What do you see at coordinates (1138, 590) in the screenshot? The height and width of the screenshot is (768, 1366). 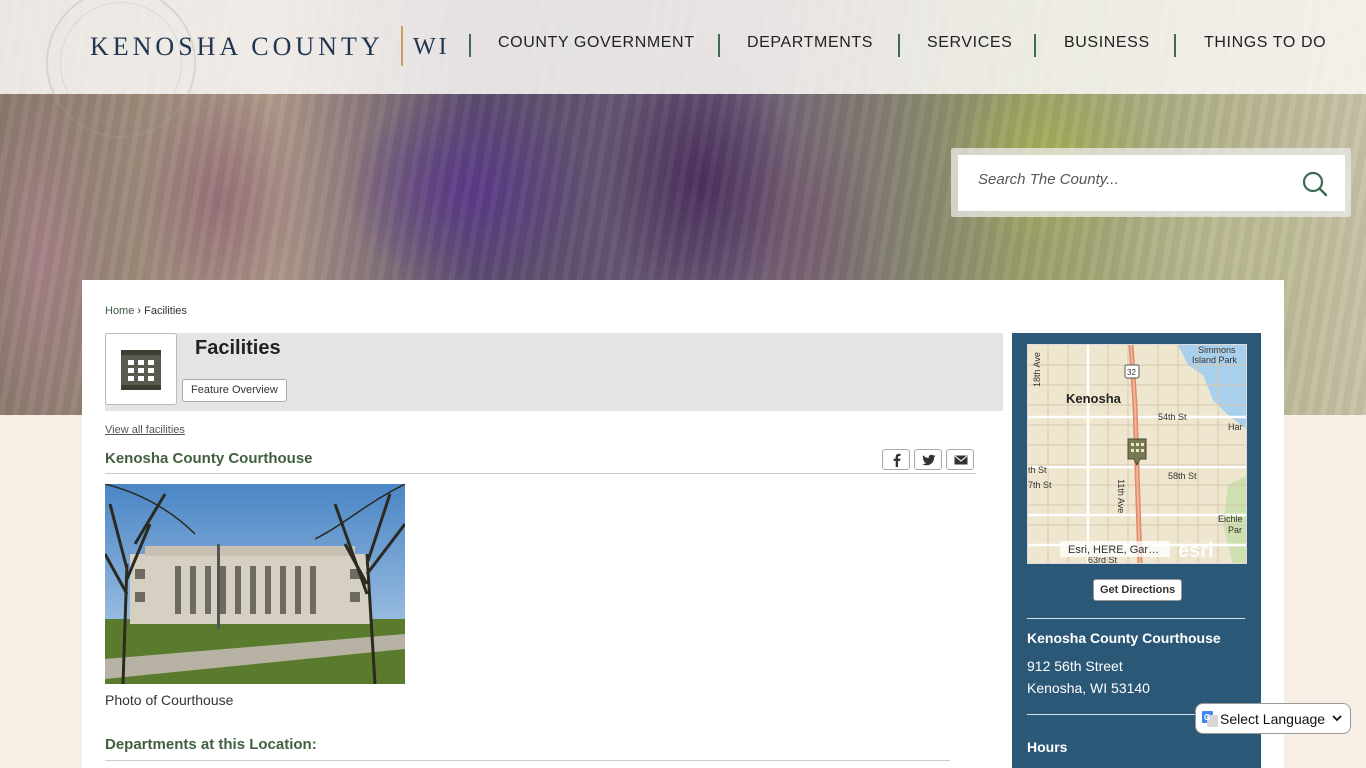 I see `get-directions-button: Get Directions` at bounding box center [1138, 590].